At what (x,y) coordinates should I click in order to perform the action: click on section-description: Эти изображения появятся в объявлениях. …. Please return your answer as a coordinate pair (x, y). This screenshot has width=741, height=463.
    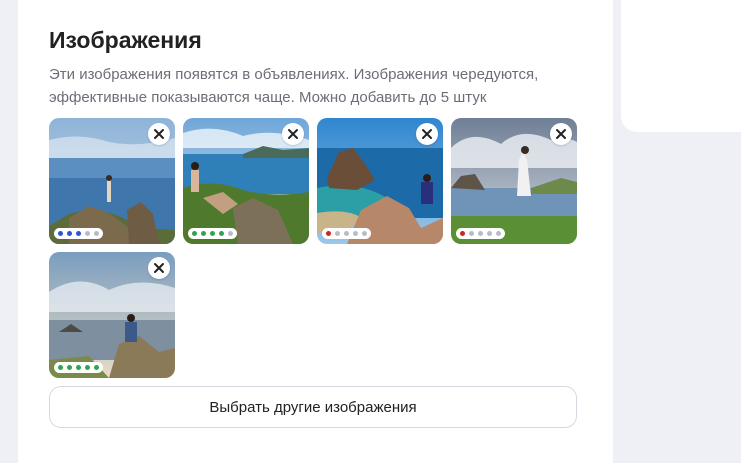
    Looking at the image, I should click on (294, 86).